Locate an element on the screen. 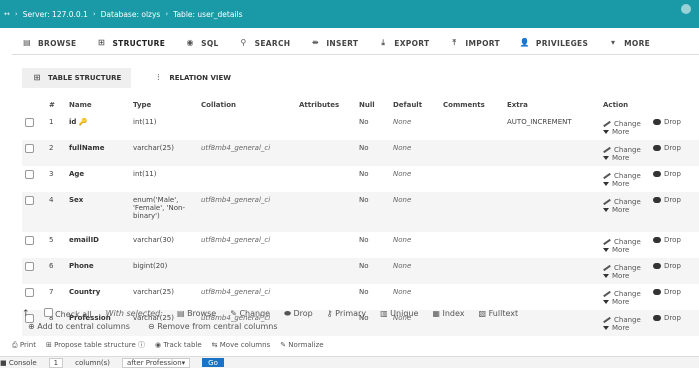 The image size is (699, 368). track-table-link: ◉ Track table is located at coordinates (178, 345).